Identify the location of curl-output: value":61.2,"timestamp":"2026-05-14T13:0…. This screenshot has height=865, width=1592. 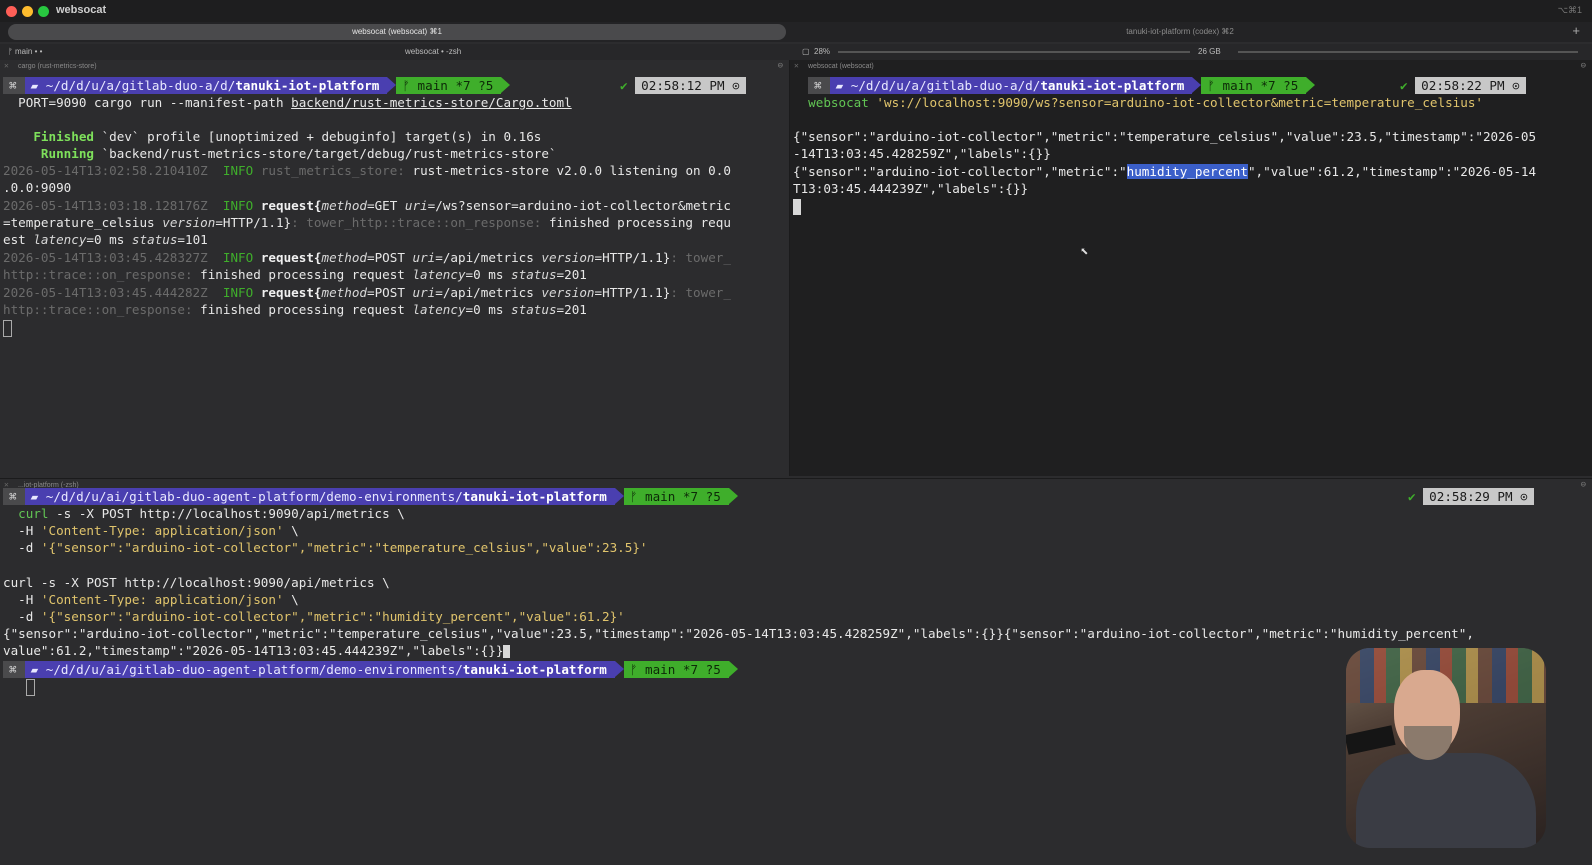
(257, 650).